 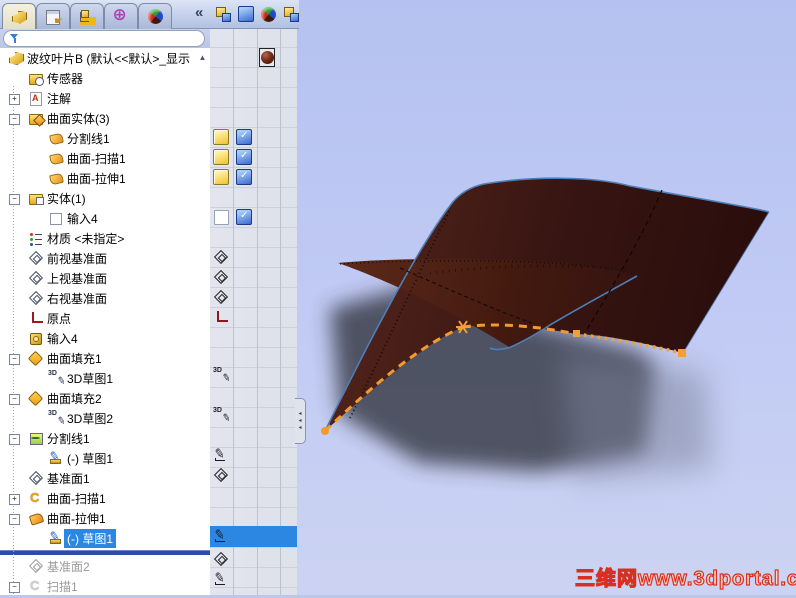 What do you see at coordinates (68, 478) in the screenshot?
I see `tree-item-label: 基准面1` at bounding box center [68, 478].